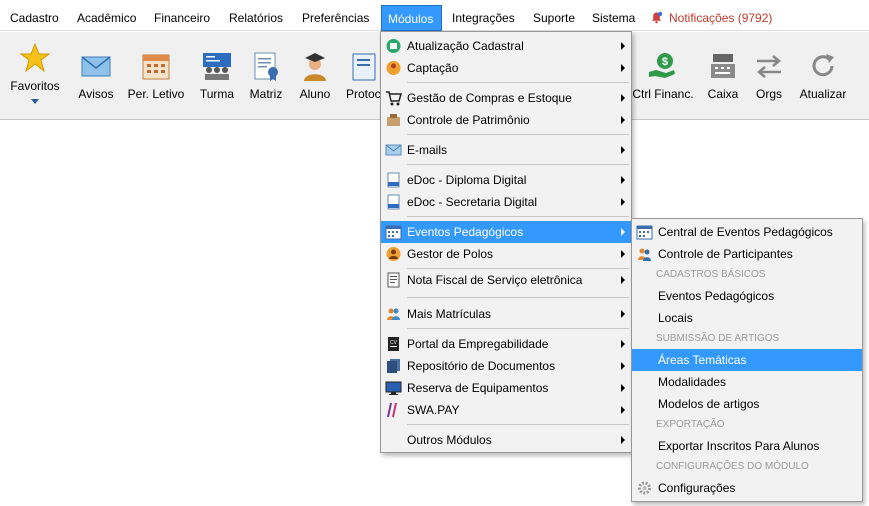 This screenshot has height=506, width=869. Describe the element at coordinates (709, 404) in the screenshot. I see `menu-item-label: Modelos de artigos` at that location.